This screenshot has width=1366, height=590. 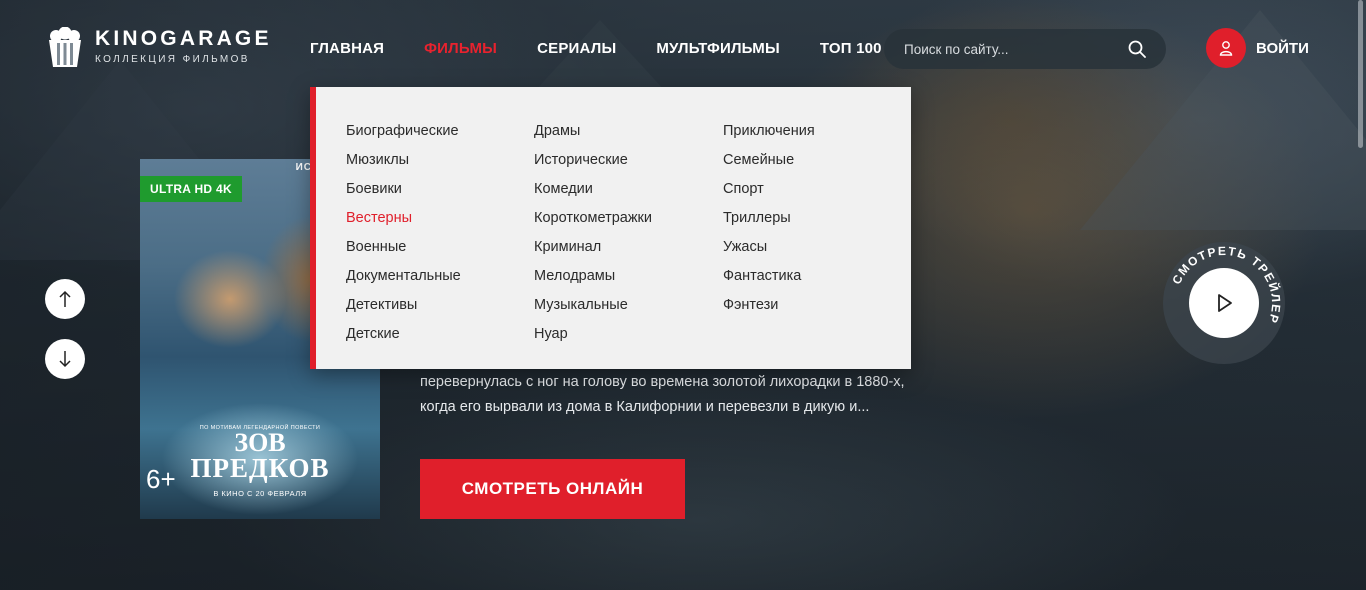 What do you see at coordinates (403, 305) in the screenshot?
I see `genre-link: Детективы` at bounding box center [403, 305].